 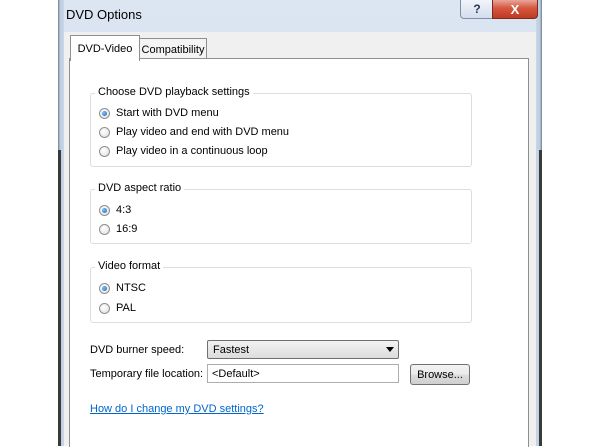 I want to click on burner-speed-value: Fastest, so click(x=231, y=350).